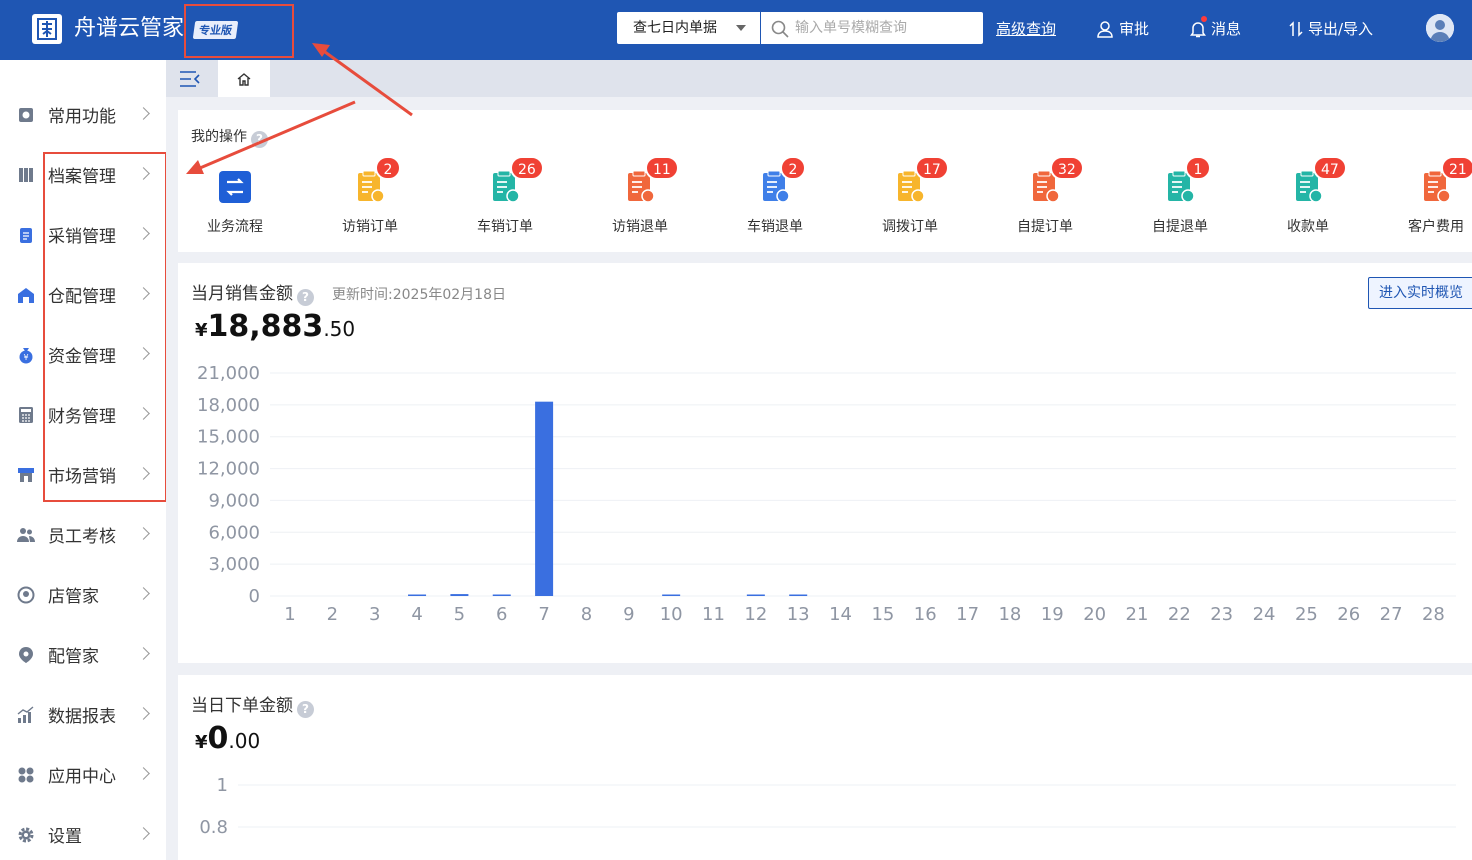 The image size is (1472, 860). I want to click on y-tick-label: 9,000, so click(234, 500).